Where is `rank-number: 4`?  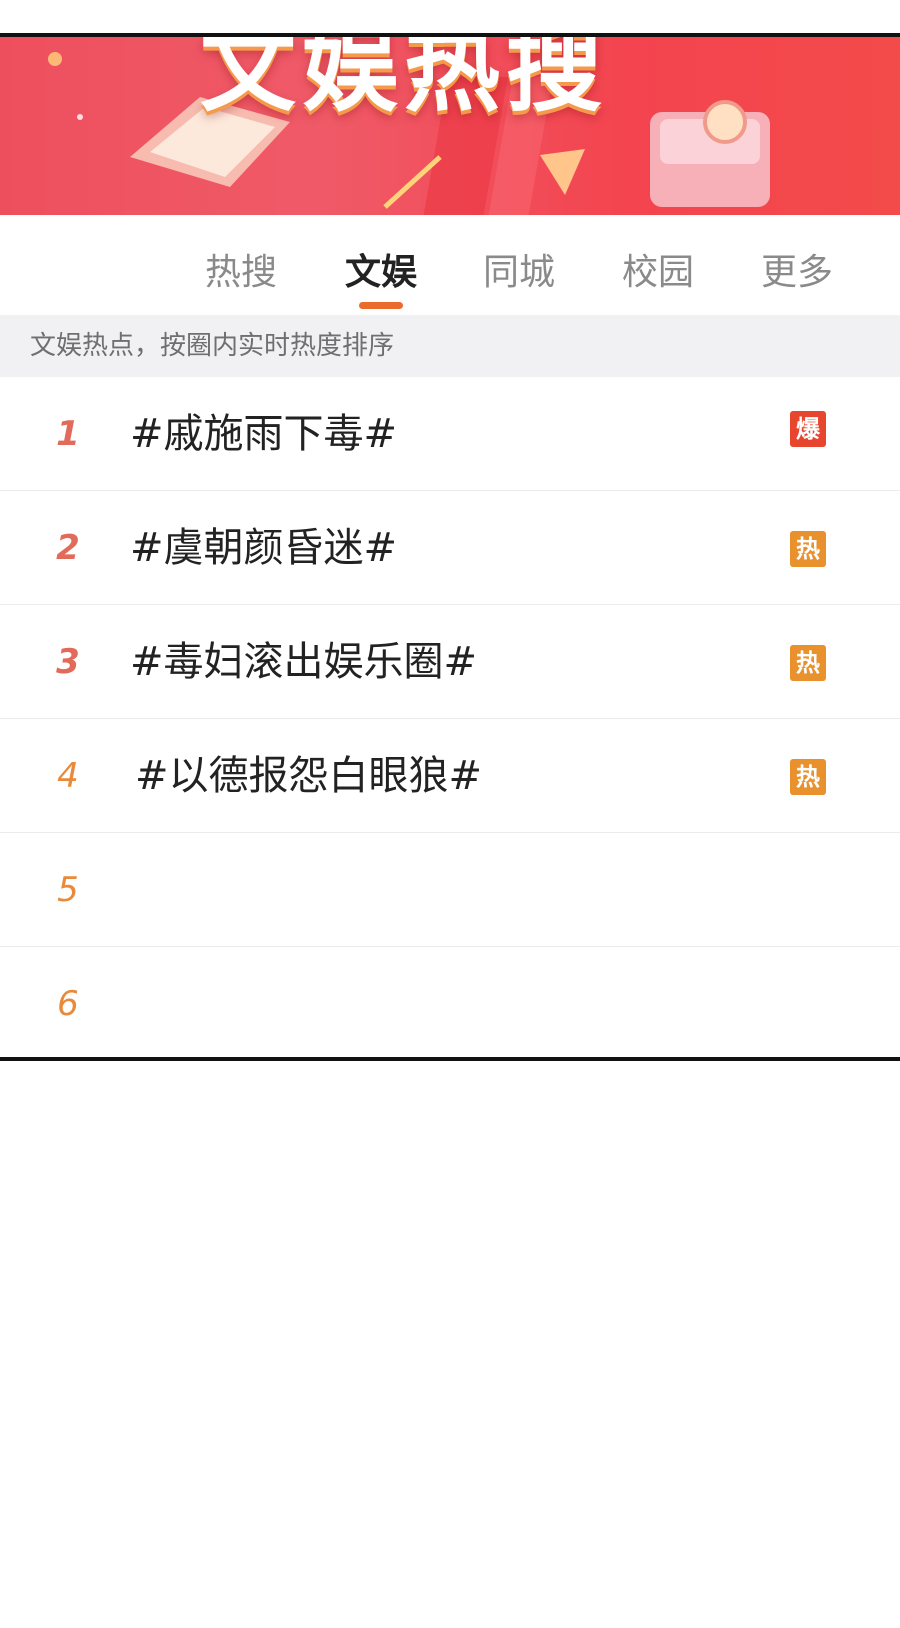 rank-number: 4 is located at coordinates (68, 776).